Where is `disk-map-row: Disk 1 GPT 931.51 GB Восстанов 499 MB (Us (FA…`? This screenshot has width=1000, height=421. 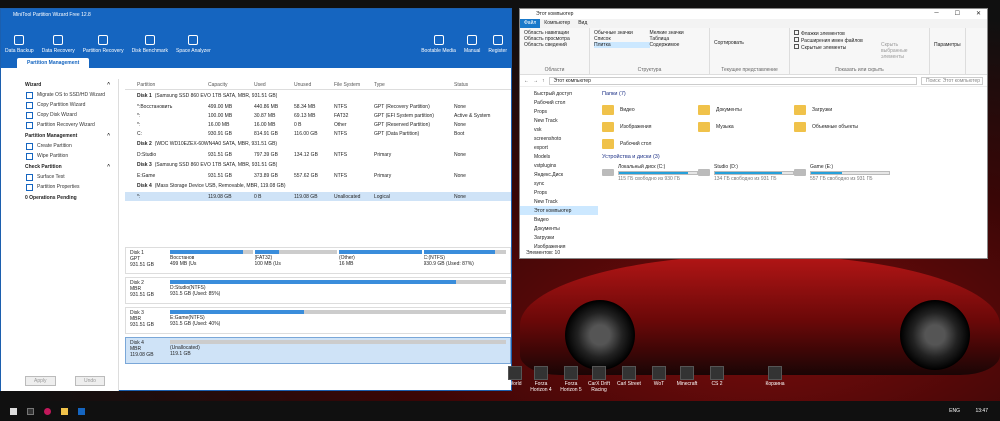 disk-map-row: Disk 1 GPT 931.51 GB Восстанов 499 MB (Us (FA… is located at coordinates (318, 260).